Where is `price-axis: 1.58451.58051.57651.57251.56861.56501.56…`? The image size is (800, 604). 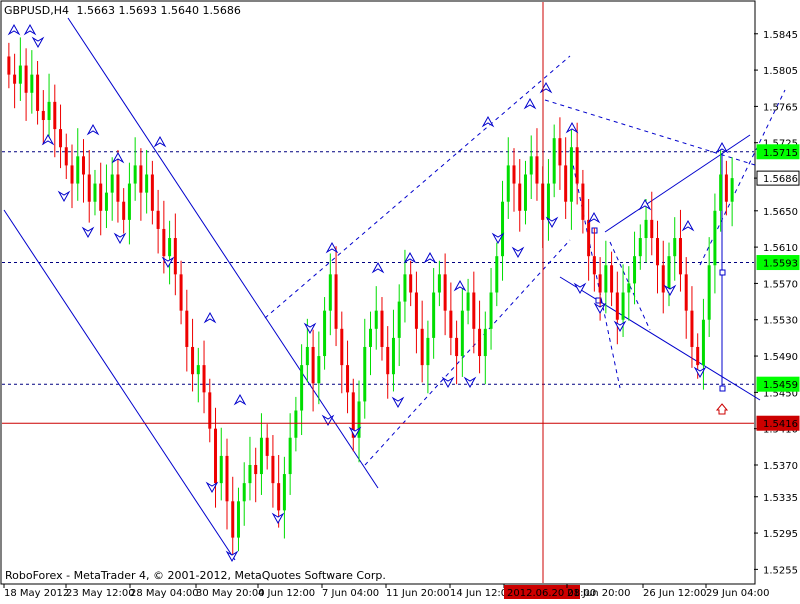
price-axis: 1.58451.58051.57651.57251.56861.56501.56… is located at coordinates (777, 303).